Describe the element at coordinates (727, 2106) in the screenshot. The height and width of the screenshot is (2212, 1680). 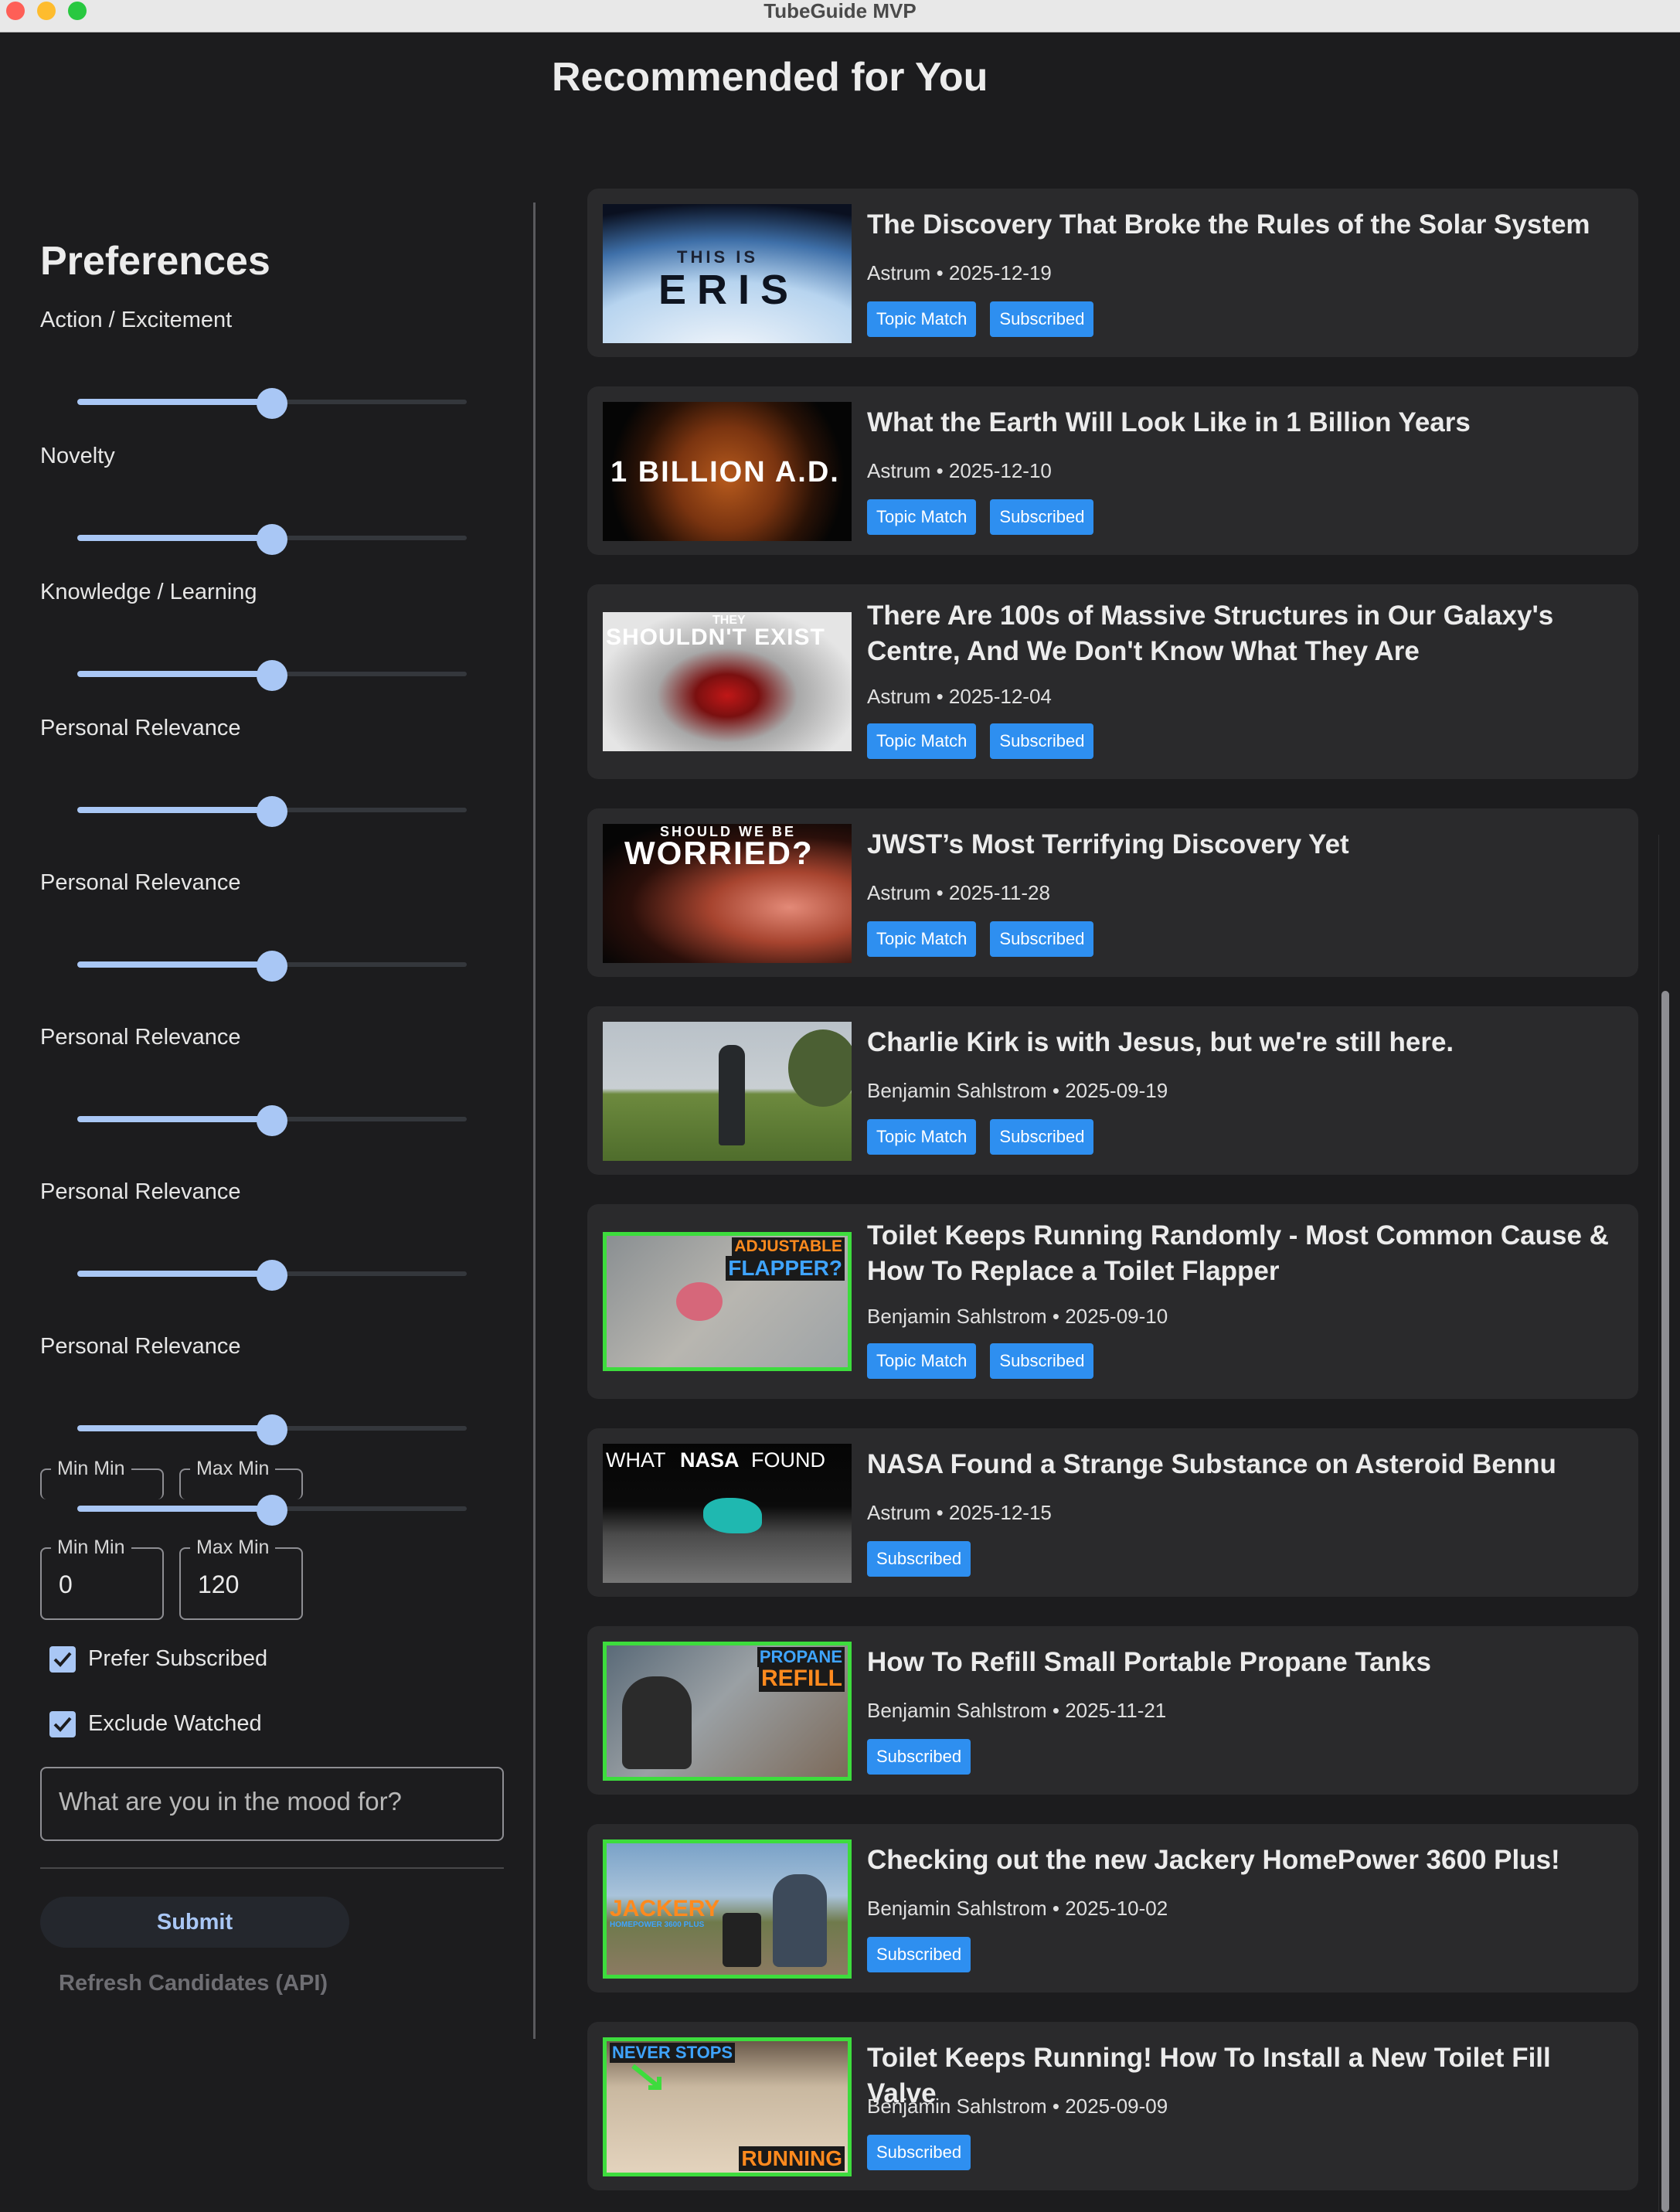
I see `video-thumbnail: NEVER STOPS RUNNING` at that location.